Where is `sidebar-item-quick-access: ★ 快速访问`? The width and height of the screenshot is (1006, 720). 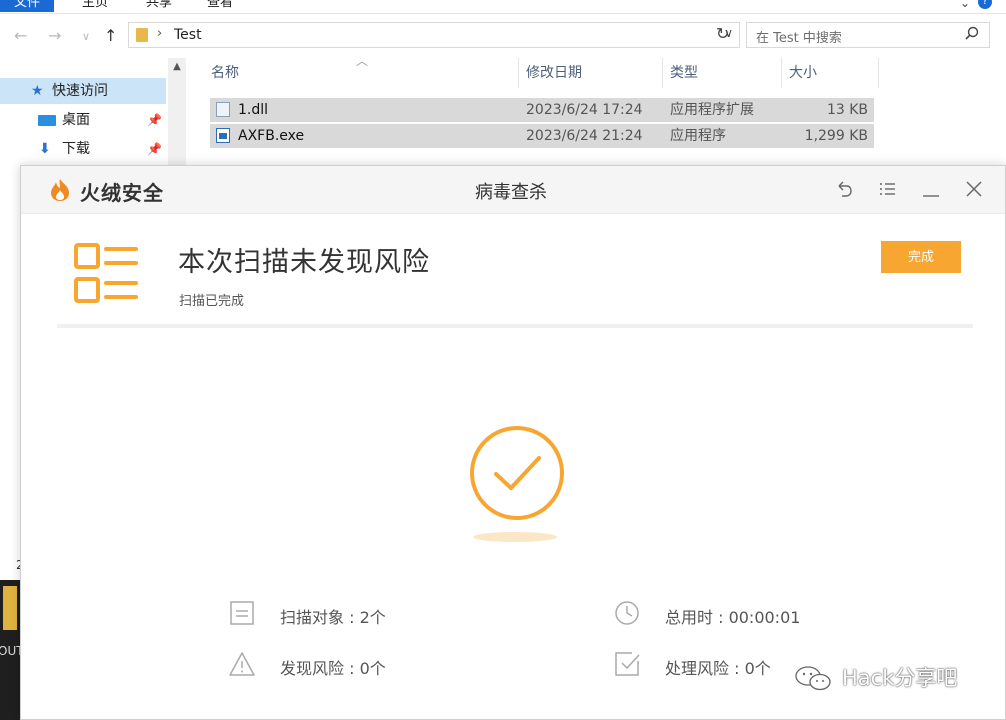
sidebar-item-quick-access: ★ 快速访问 is located at coordinates (83, 91).